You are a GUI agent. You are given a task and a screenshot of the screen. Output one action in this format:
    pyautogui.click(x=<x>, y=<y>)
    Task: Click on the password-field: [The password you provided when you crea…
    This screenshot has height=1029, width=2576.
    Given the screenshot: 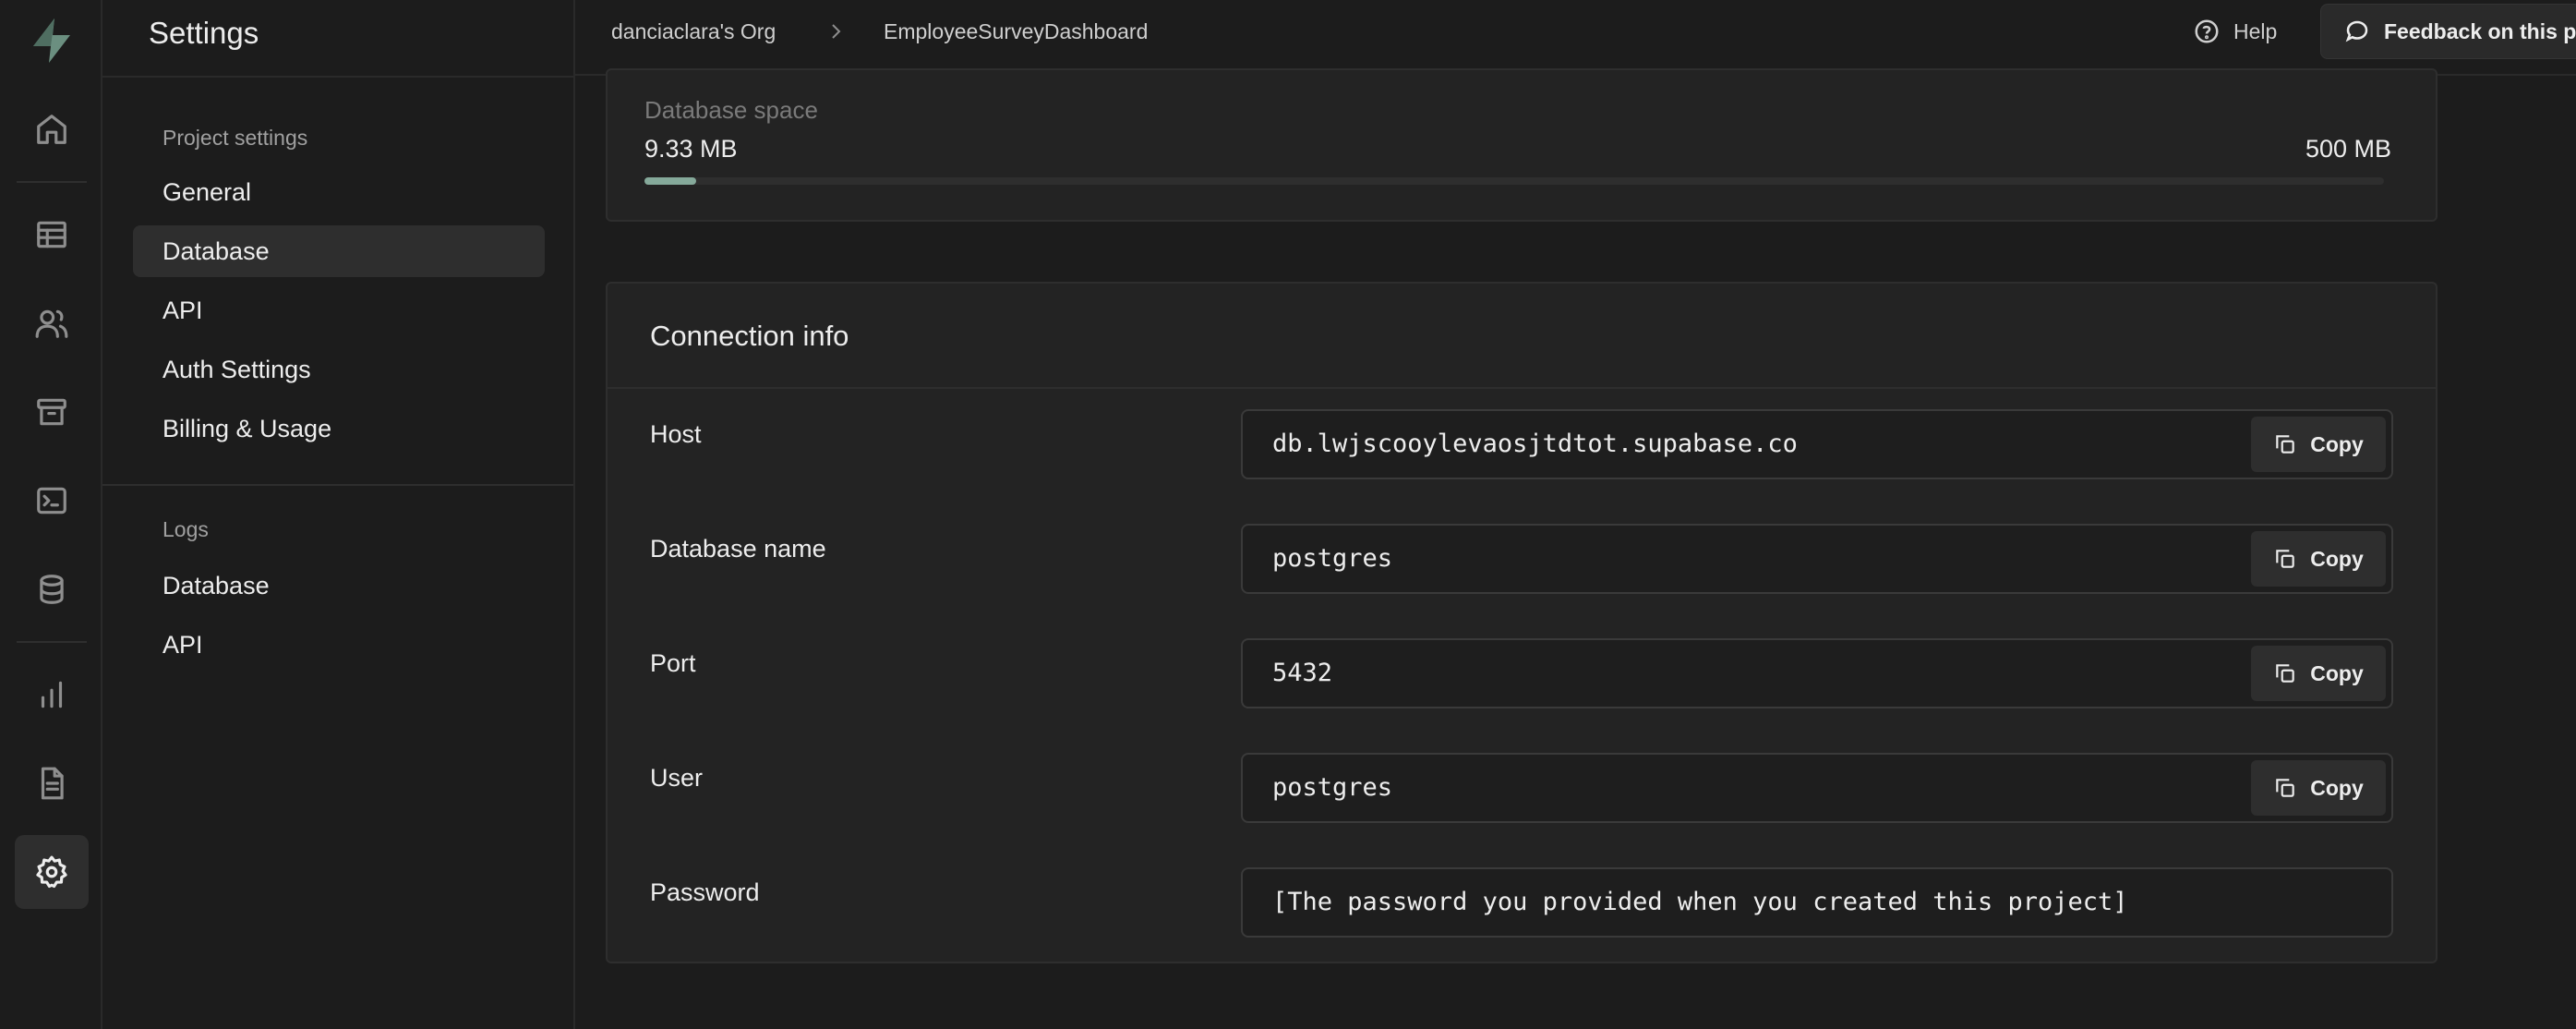 What is the action you would take?
    pyautogui.click(x=1817, y=902)
    